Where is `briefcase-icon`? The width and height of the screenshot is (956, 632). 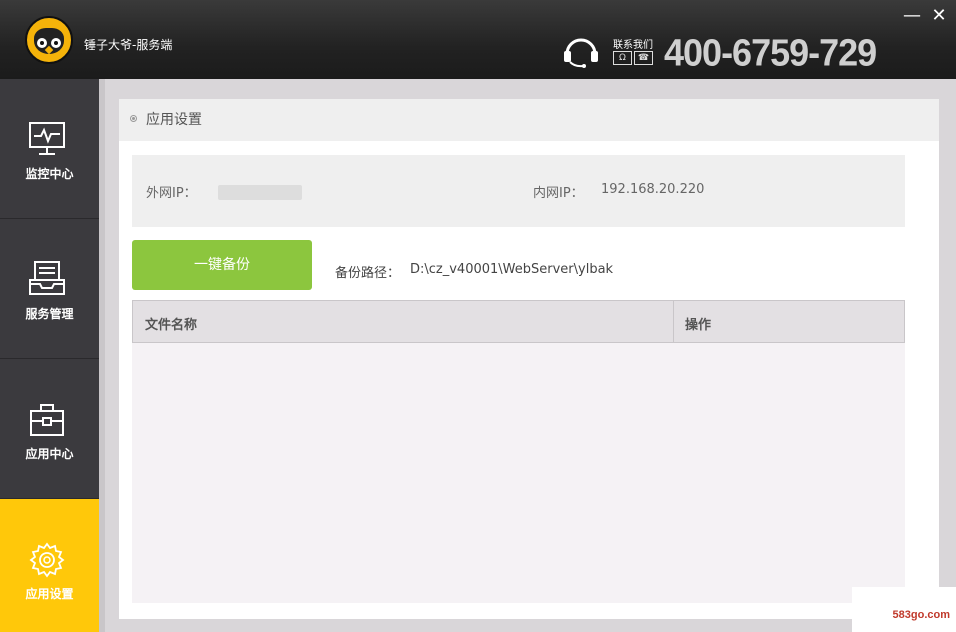
briefcase-icon is located at coordinates (47, 420).